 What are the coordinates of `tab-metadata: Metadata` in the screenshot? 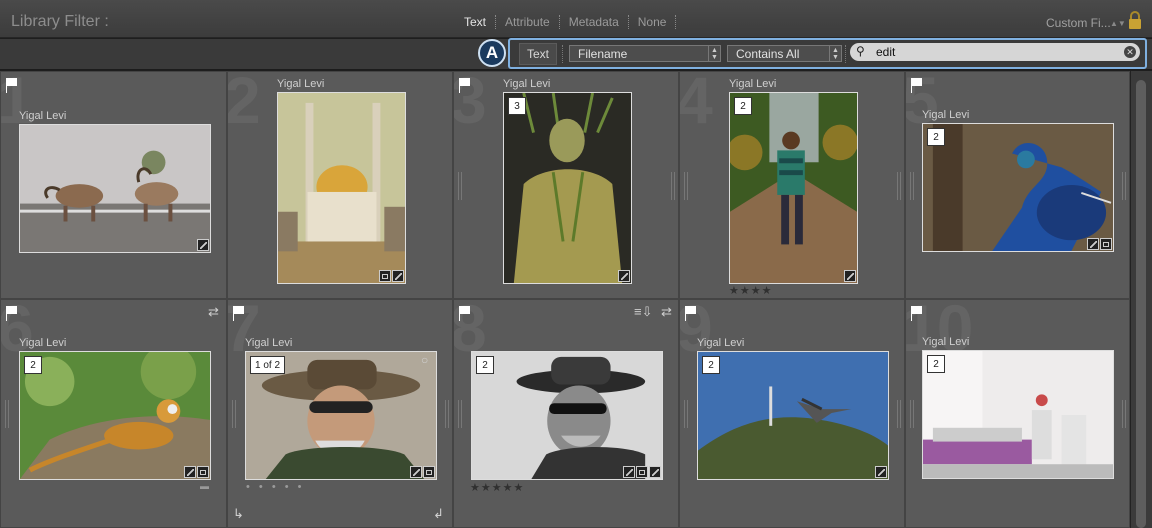 It's located at (594, 22).